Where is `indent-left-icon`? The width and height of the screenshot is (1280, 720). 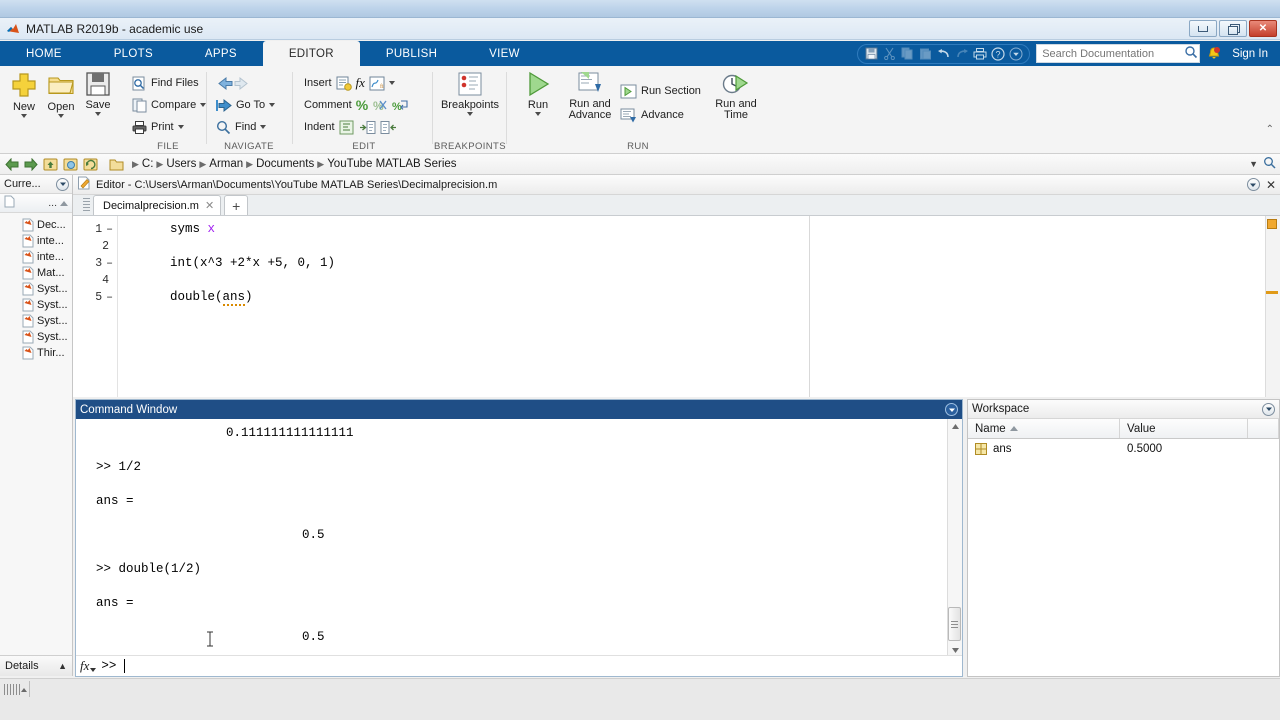
indent-left-icon is located at coordinates (388, 127).